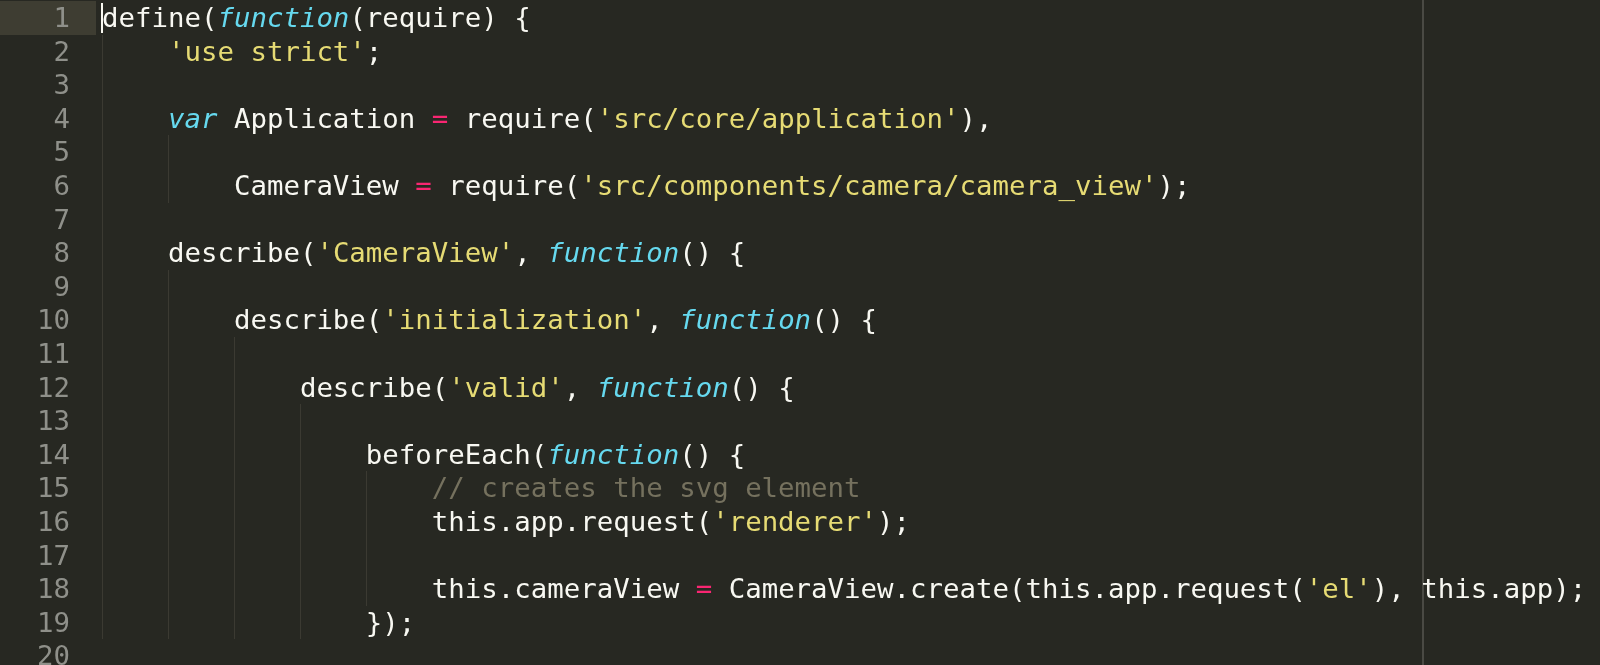 The height and width of the screenshot is (665, 1600). I want to click on code-line: describe('initialization', function() {, so click(555, 320).